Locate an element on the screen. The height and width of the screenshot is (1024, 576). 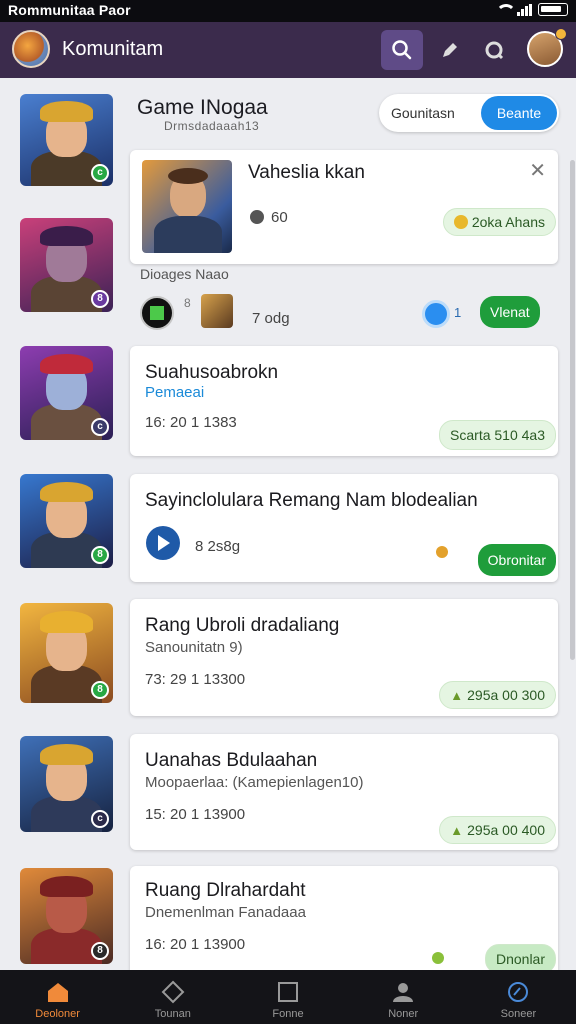
filter-tabs: Gounitasn Beante is located at coordinates (469, 113).